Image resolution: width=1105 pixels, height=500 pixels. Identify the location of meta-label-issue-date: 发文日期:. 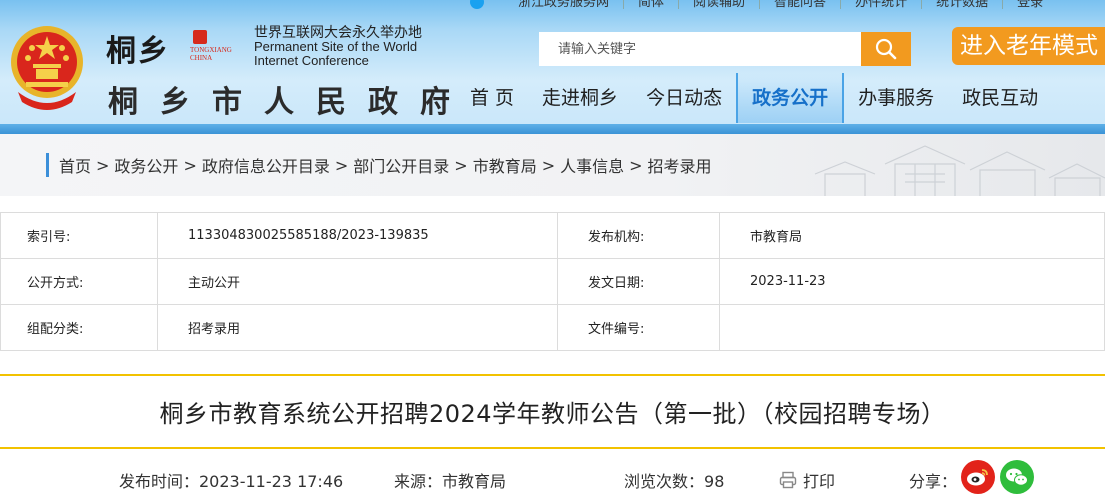
(638, 281).